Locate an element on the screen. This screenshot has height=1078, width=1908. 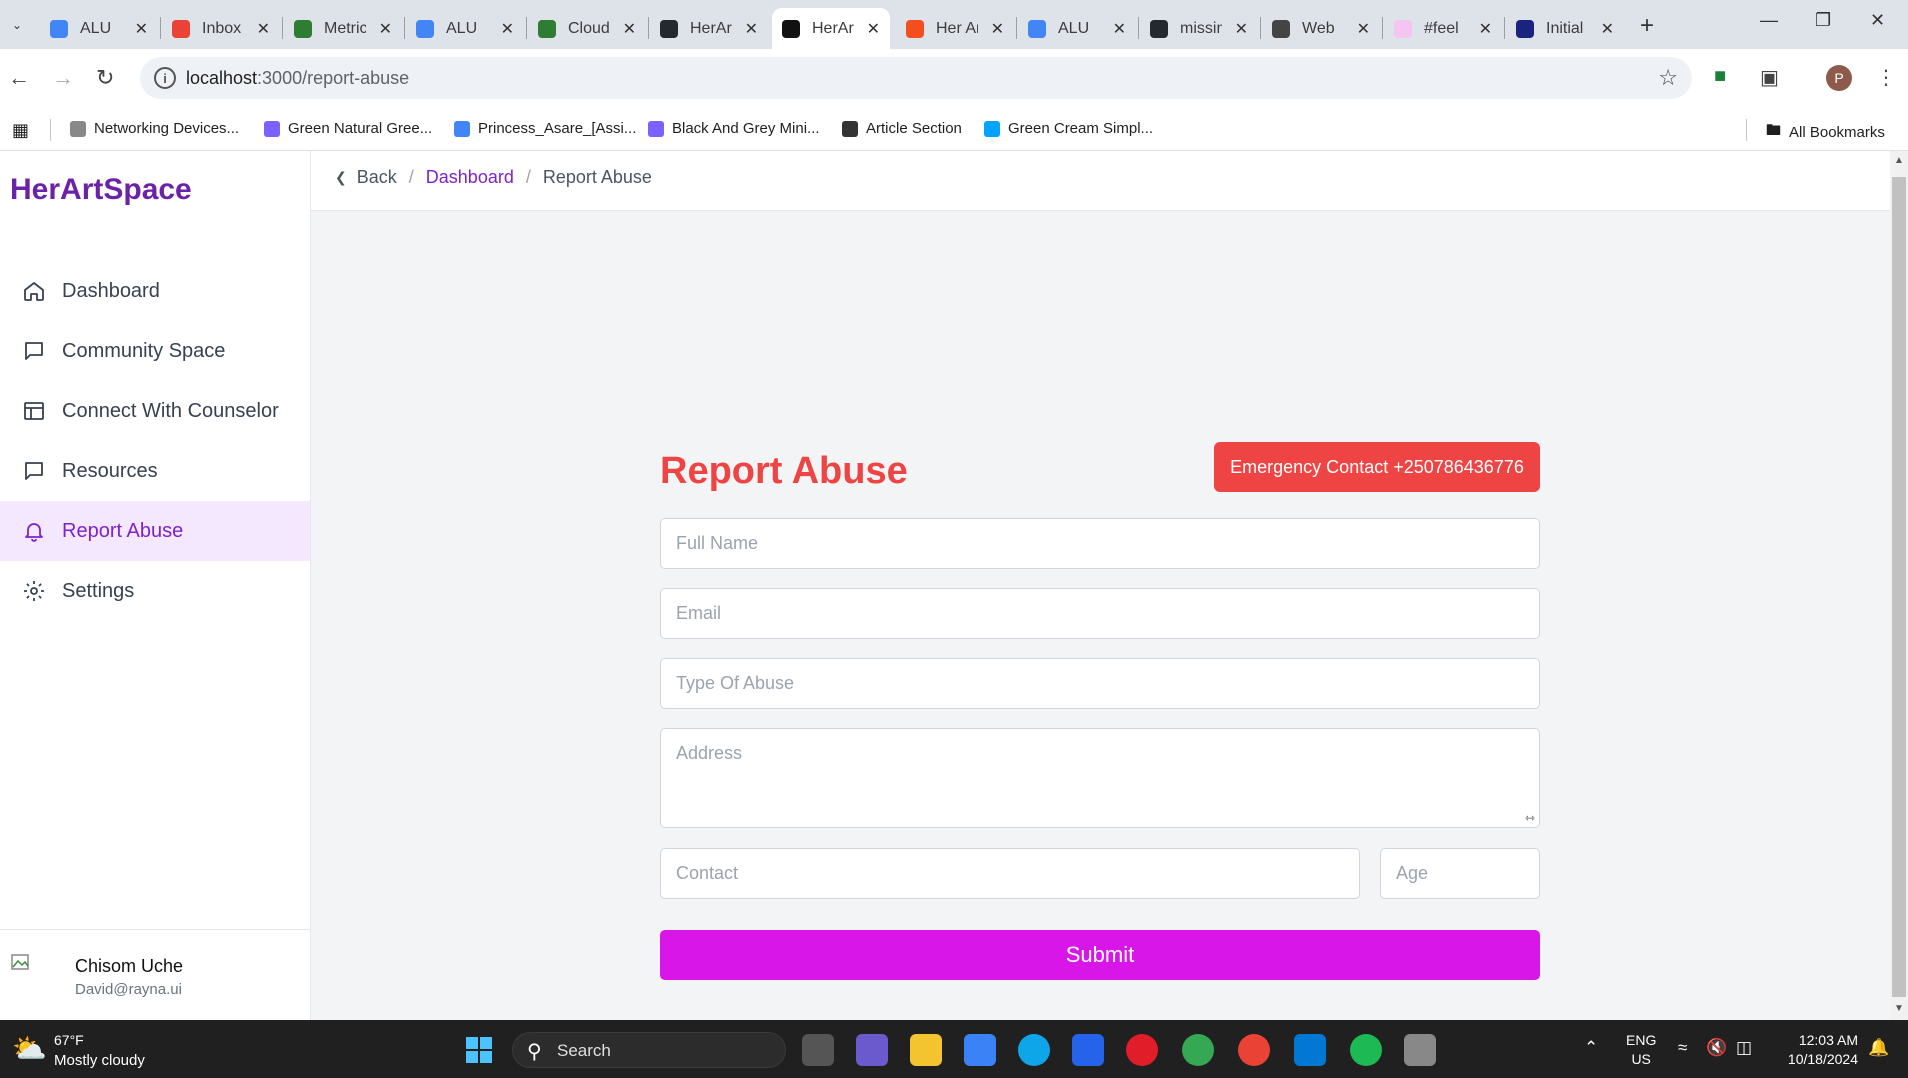
windows-start-icon is located at coordinates (479, 1050).